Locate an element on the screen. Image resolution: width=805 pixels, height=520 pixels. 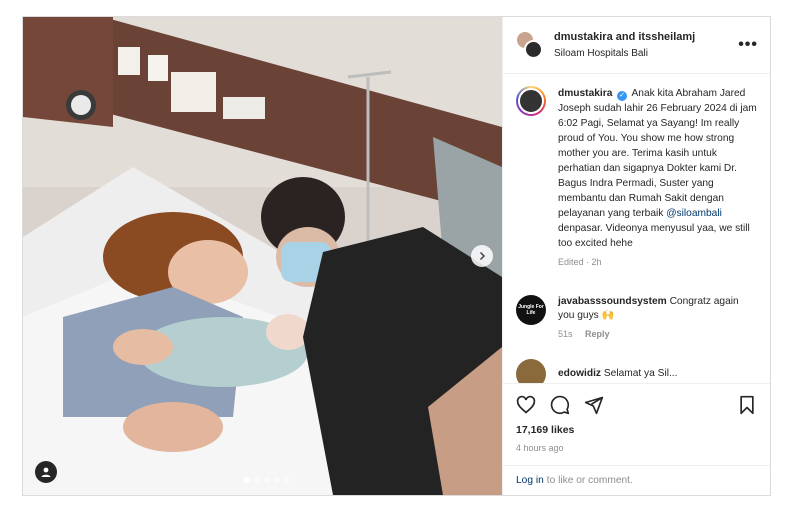
tagged-users-button is located at coordinates (46, 472).